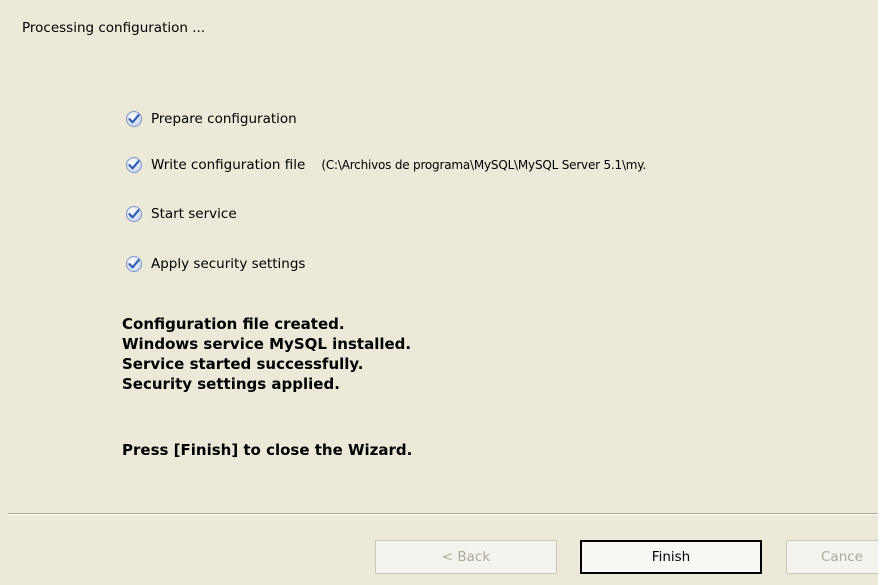 The width and height of the screenshot is (884, 585). What do you see at coordinates (443, 514) in the screenshot?
I see `footer-divider-highlight` at bounding box center [443, 514].